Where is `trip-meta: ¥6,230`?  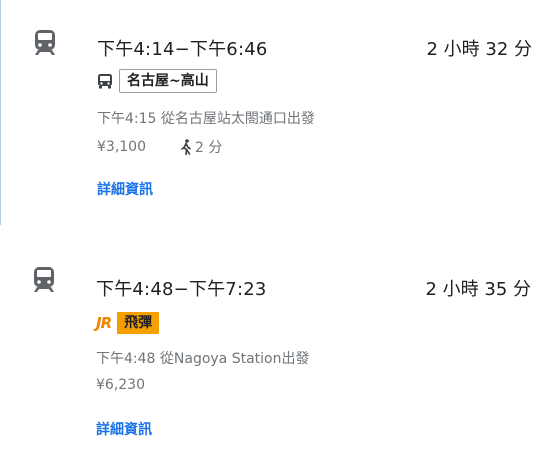
trip-meta: ¥6,230 is located at coordinates (120, 385).